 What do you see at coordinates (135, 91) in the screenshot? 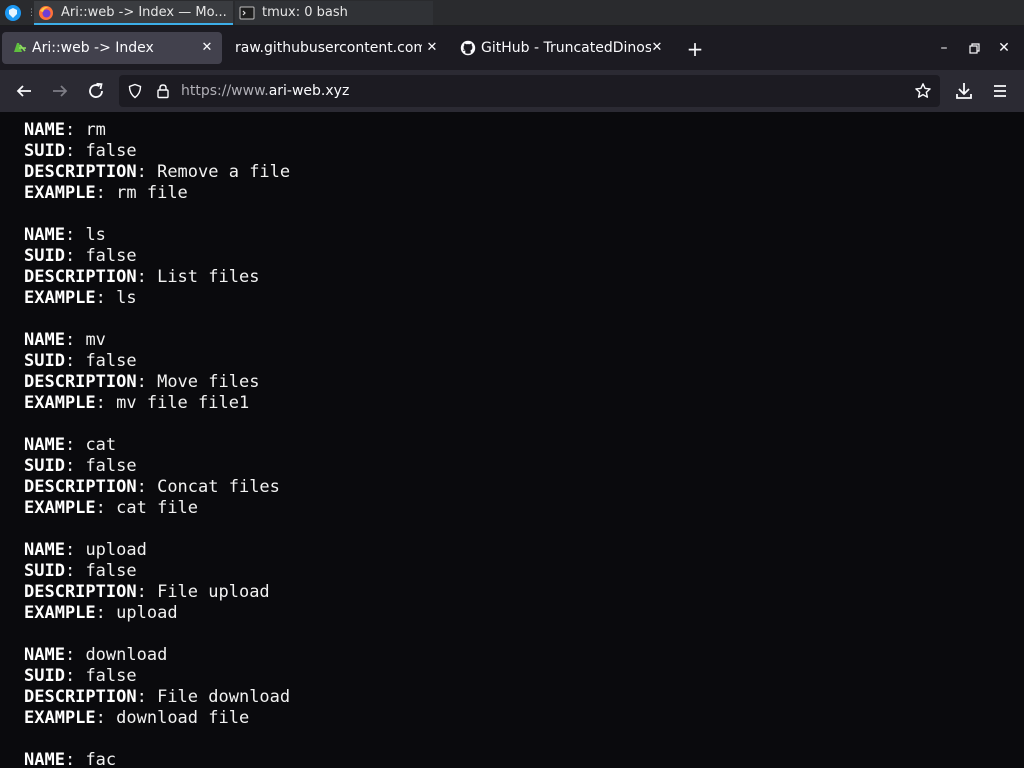
I see `tracking-protection-shield-icon` at bounding box center [135, 91].